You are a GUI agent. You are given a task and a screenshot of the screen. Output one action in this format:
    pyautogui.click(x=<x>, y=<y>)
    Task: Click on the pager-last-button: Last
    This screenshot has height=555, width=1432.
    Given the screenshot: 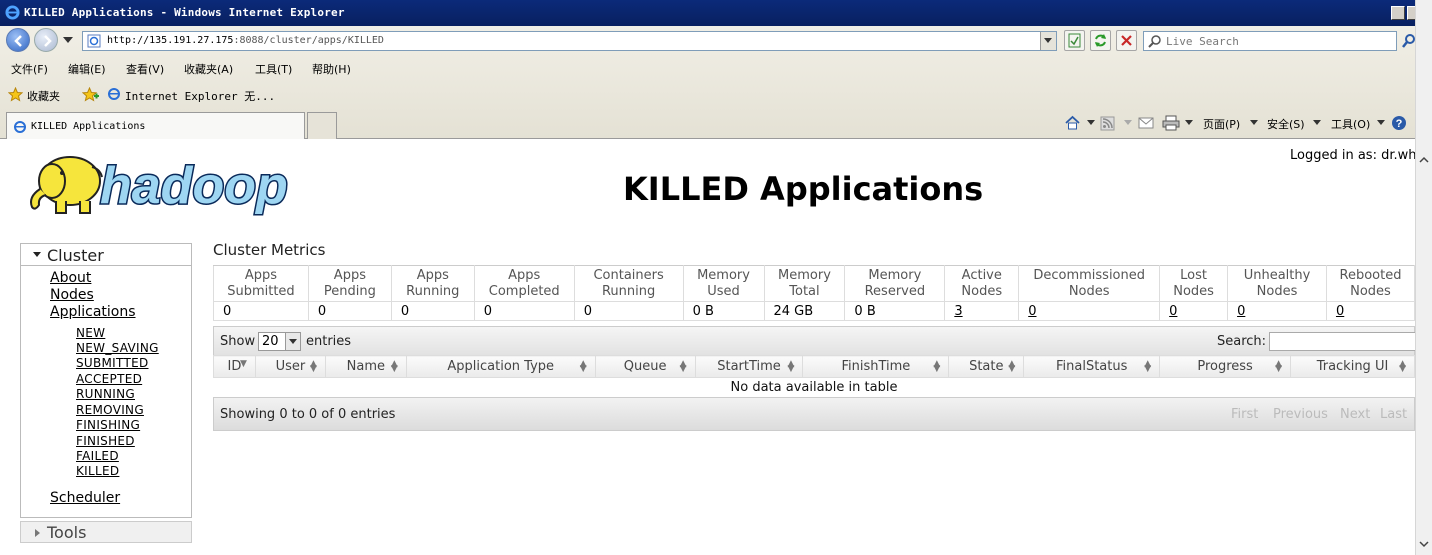 What is the action you would take?
    pyautogui.click(x=1393, y=414)
    